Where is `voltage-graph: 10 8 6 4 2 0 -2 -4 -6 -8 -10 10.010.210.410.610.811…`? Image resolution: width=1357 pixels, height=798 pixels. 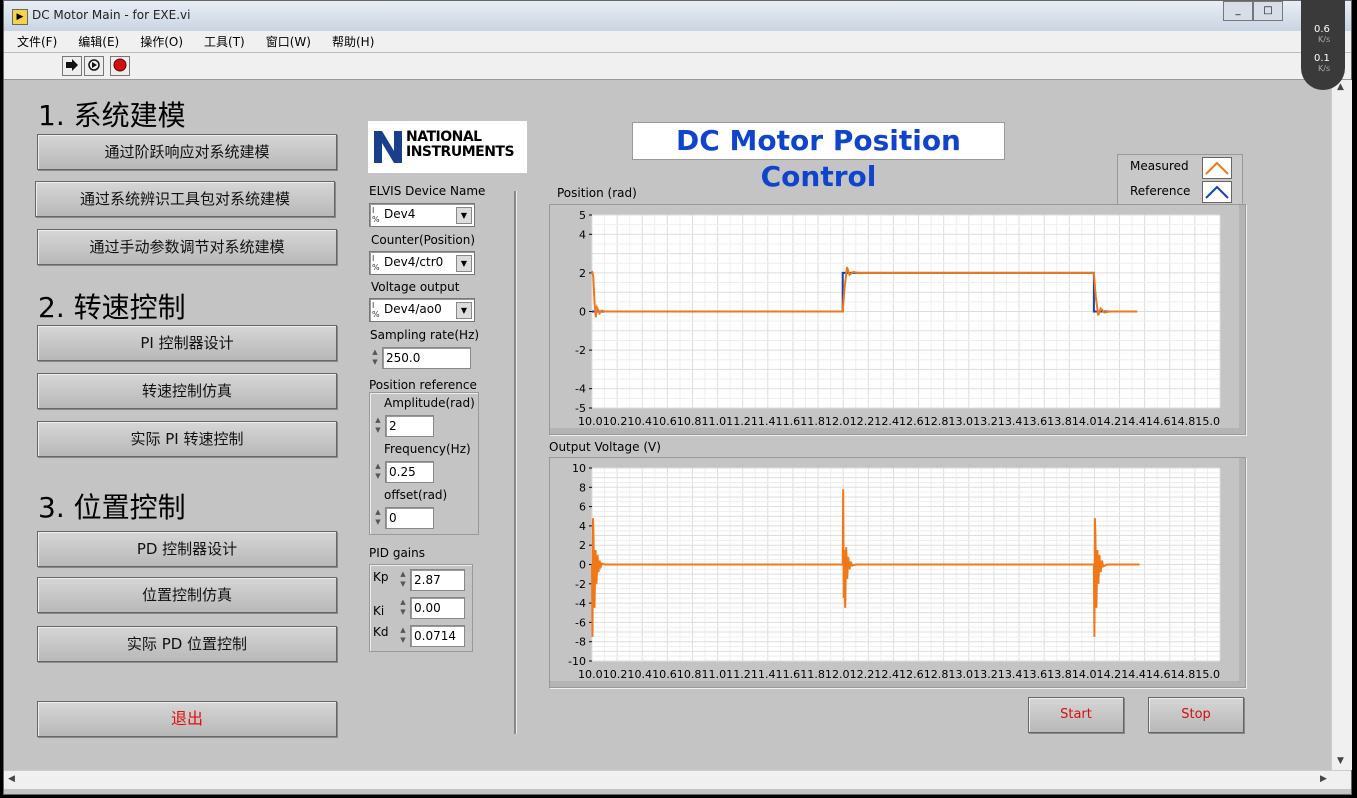
voltage-graph: 10 8 6 4 2 0 -2 -4 -6 -8 -10 10.010.210.410.610.811… is located at coordinates (897, 572).